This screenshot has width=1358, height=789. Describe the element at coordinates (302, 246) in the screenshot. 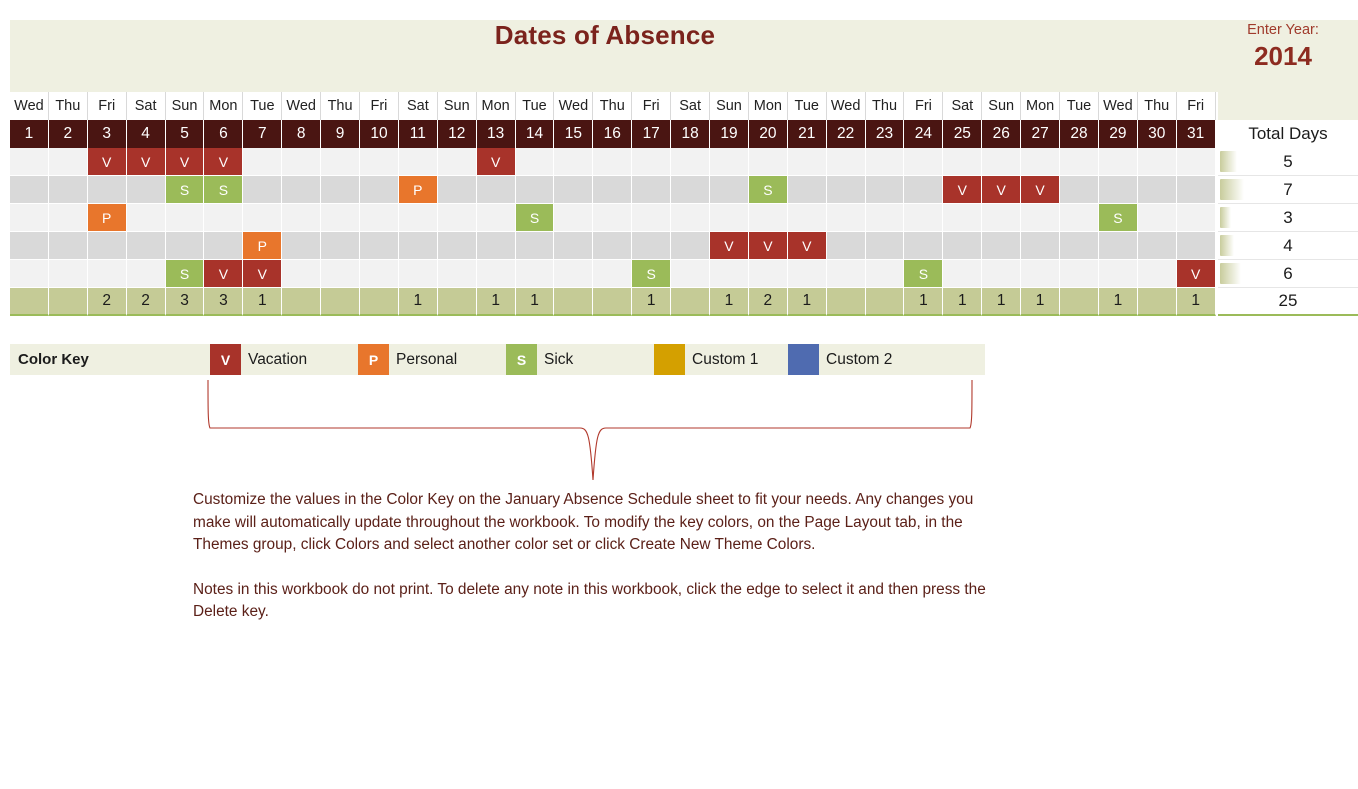

I see `absence-cell-r4-d8` at that location.